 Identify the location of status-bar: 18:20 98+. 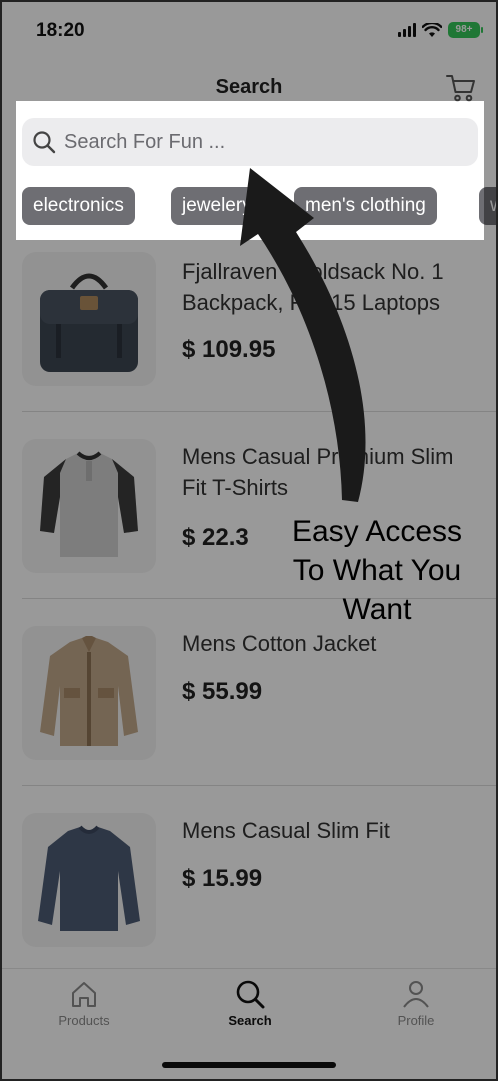
(249, 30).